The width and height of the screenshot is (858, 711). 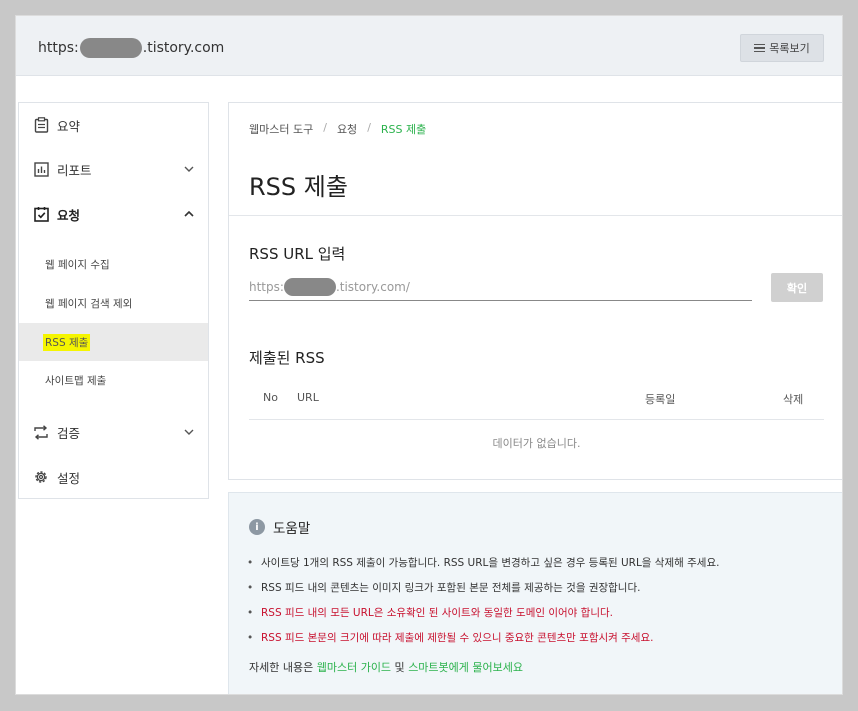 I want to click on sidebar-item-label: 검증, so click(x=69, y=433).